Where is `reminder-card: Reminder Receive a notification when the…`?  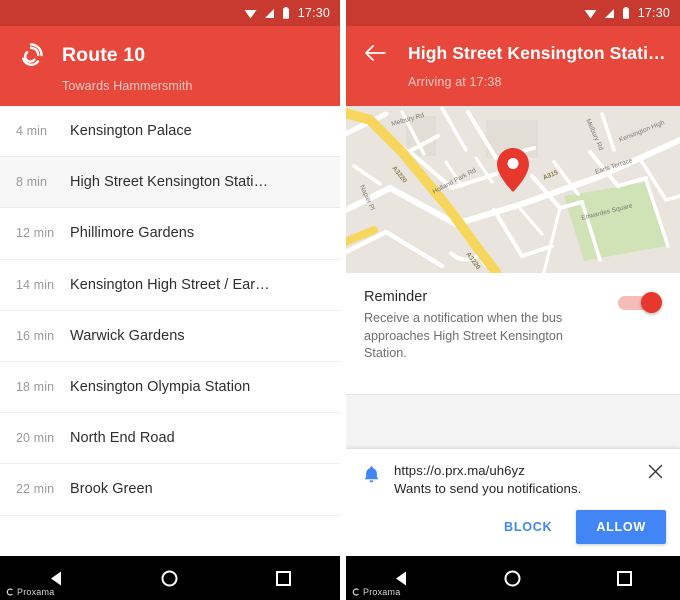
reminder-card: Reminder Receive a notification when the… is located at coordinates (513, 334).